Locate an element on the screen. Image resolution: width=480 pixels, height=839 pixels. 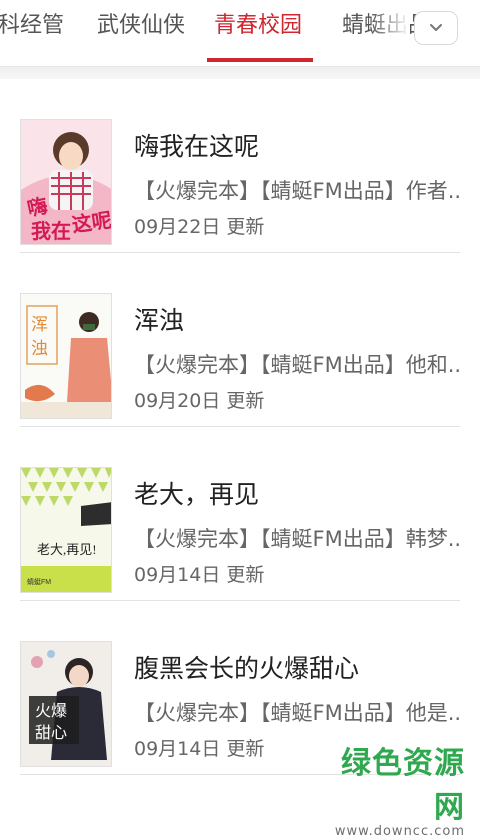
book-cover: 火爆 甜心 is located at coordinates (66, 704).